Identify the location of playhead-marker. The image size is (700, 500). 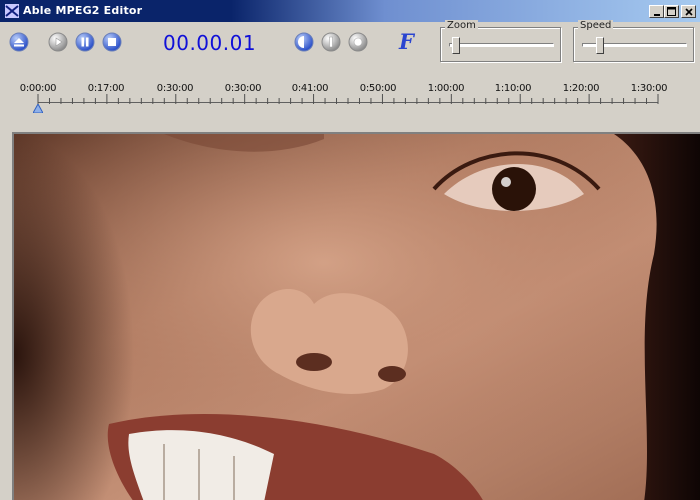
(38, 108).